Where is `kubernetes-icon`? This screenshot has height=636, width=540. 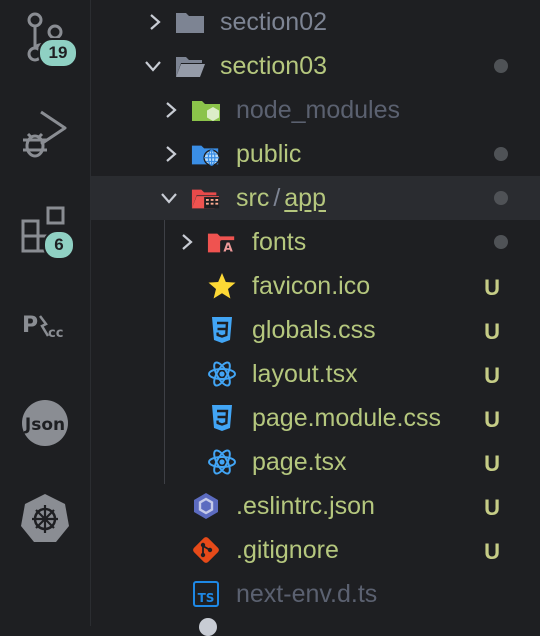
kubernetes-icon is located at coordinates (45, 518).